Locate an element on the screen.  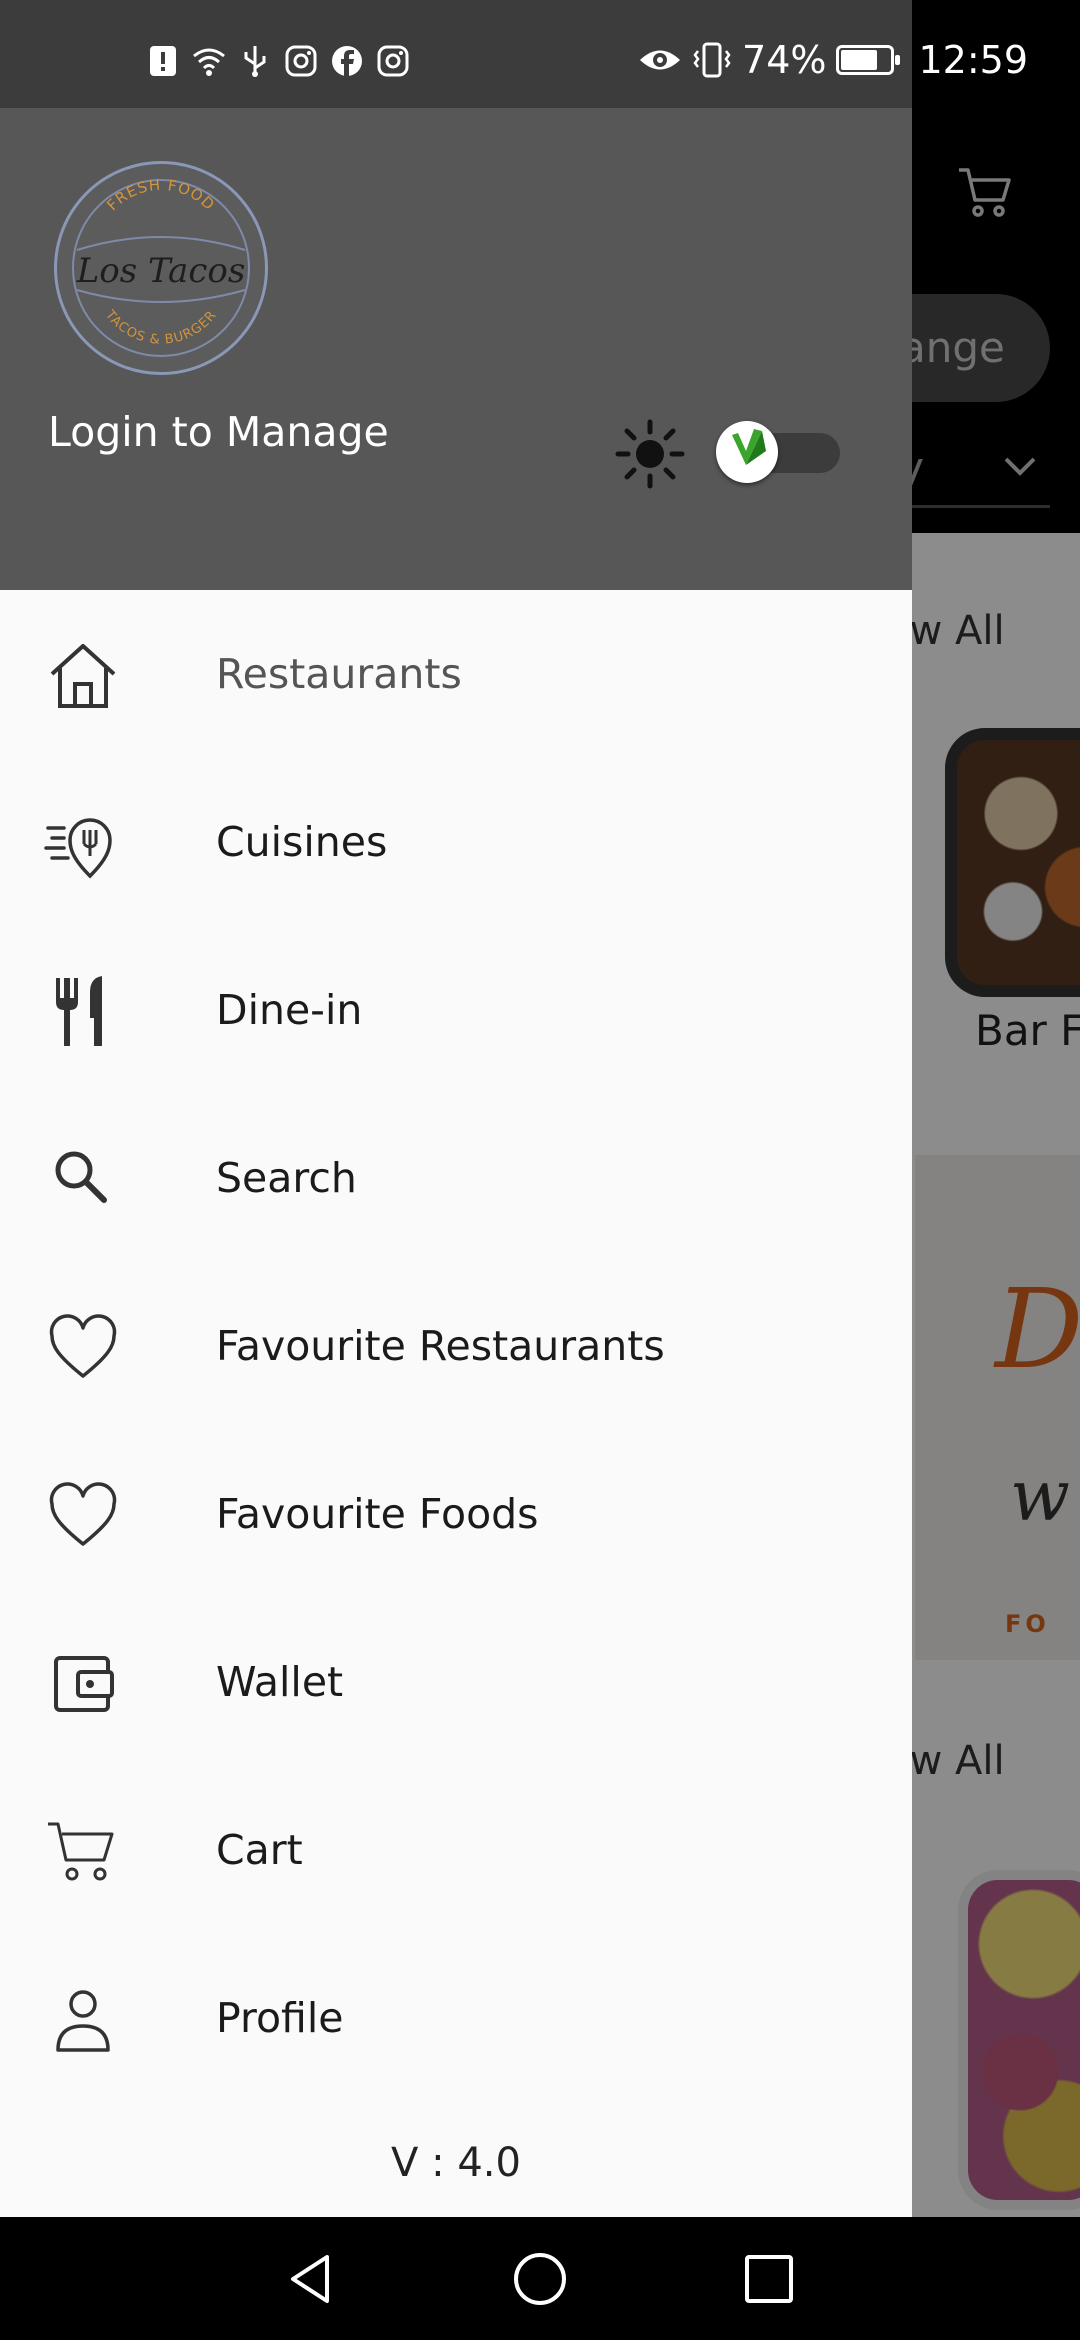
menu-label: Profile is located at coordinates (280, 2018).